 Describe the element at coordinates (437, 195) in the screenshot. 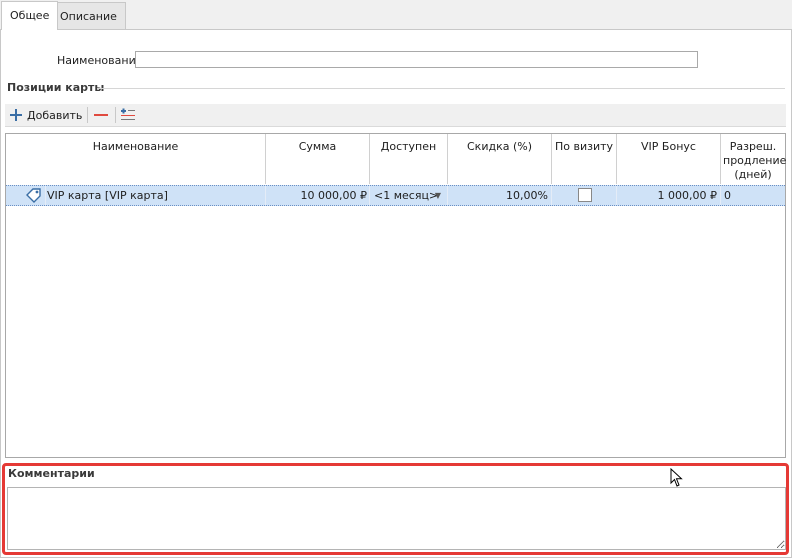

I see `chevron-down-icon: ▼` at that location.